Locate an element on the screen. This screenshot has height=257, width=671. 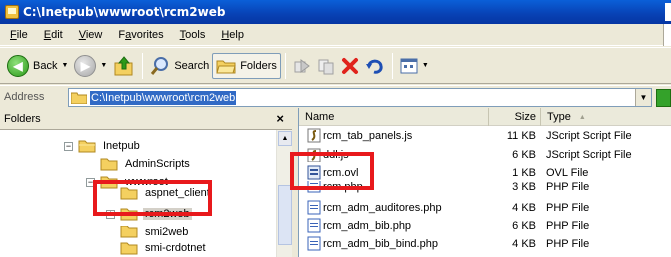
menu-help: Help is located at coordinates (232, 35).